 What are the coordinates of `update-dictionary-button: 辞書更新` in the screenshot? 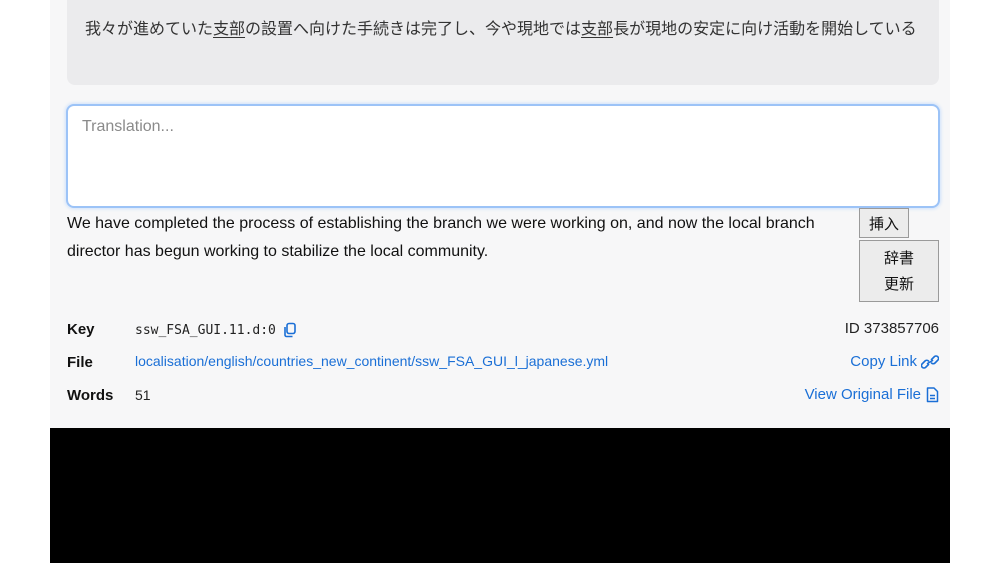 It's located at (899, 271).